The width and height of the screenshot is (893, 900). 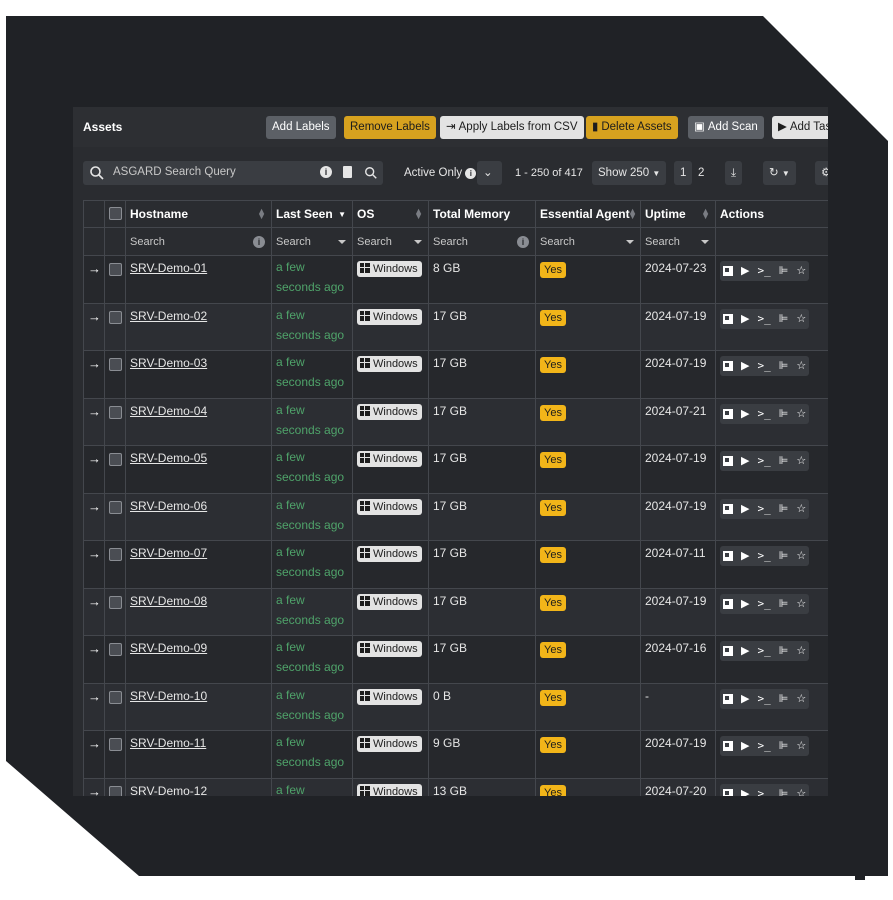 What do you see at coordinates (198, 241) in the screenshot?
I see `hostname-filter: Search i` at bounding box center [198, 241].